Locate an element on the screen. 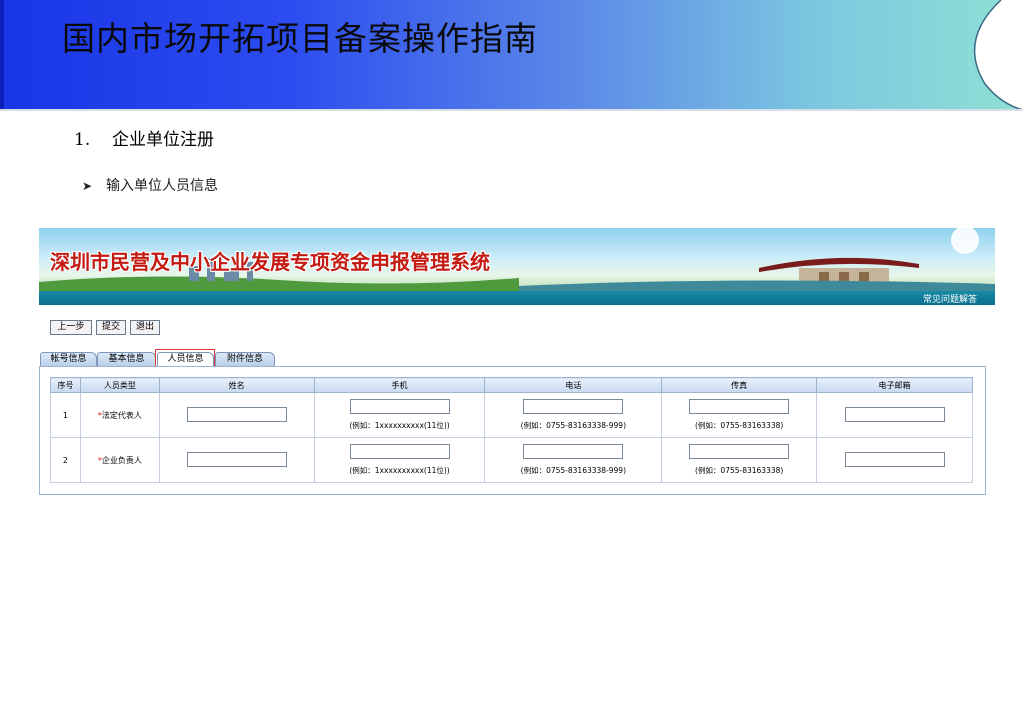 This screenshot has height=708, width=1023. section-title: 企业单位注册 is located at coordinates (163, 140).